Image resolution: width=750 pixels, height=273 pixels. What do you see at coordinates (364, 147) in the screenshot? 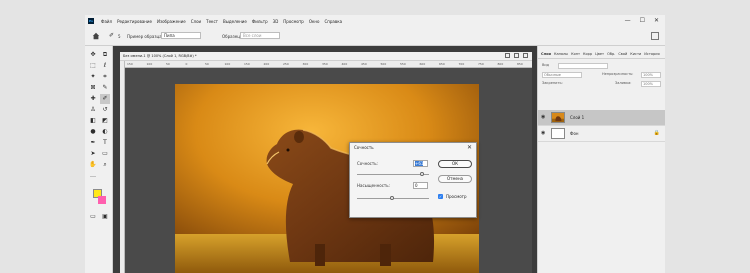
I see `dialog-title: Сочность` at bounding box center [364, 147].